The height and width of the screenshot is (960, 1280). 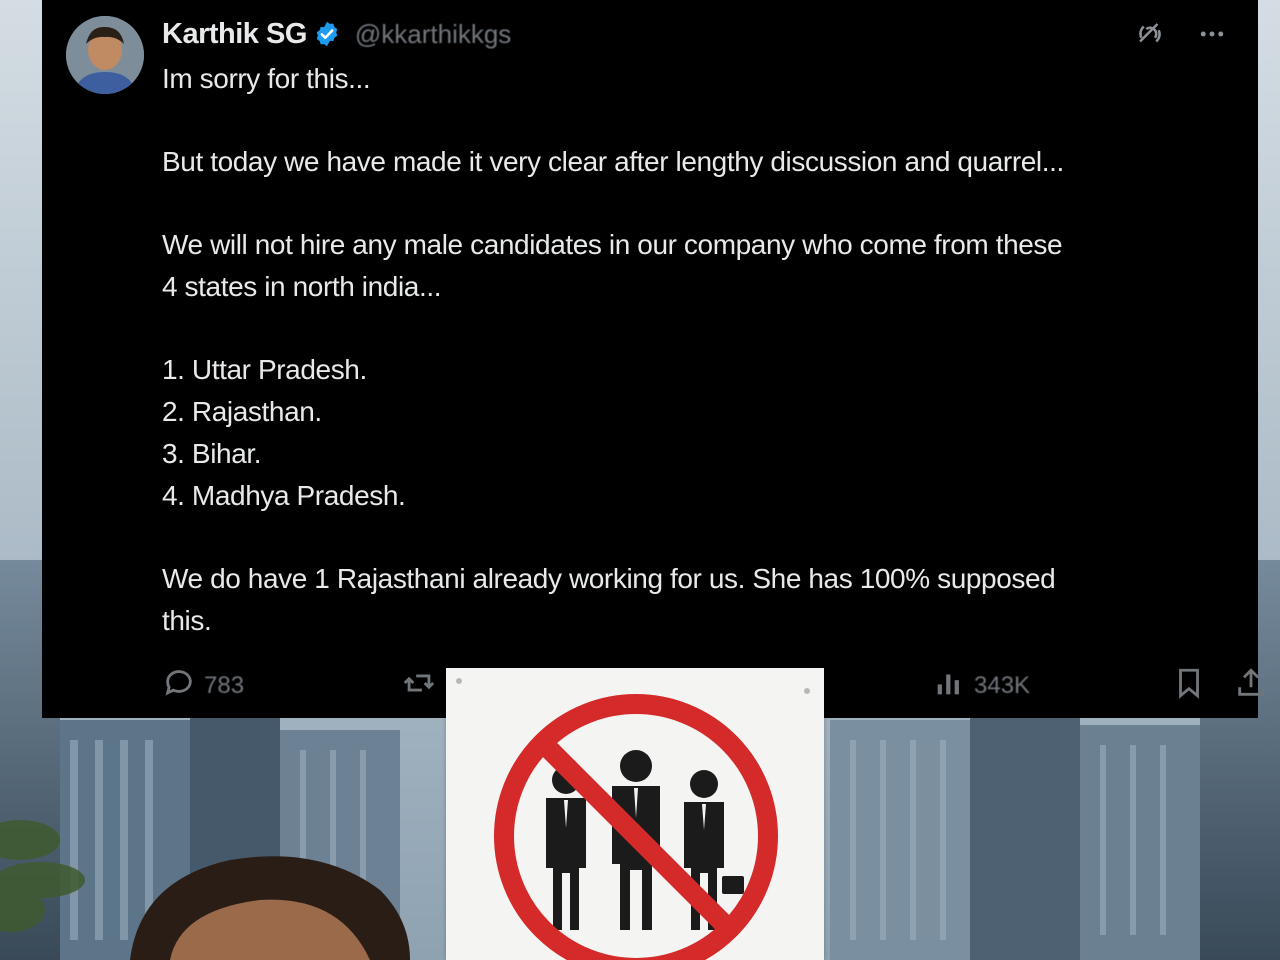 I want to click on list-item: 4. Madhya Pradesh., so click(x=284, y=495).